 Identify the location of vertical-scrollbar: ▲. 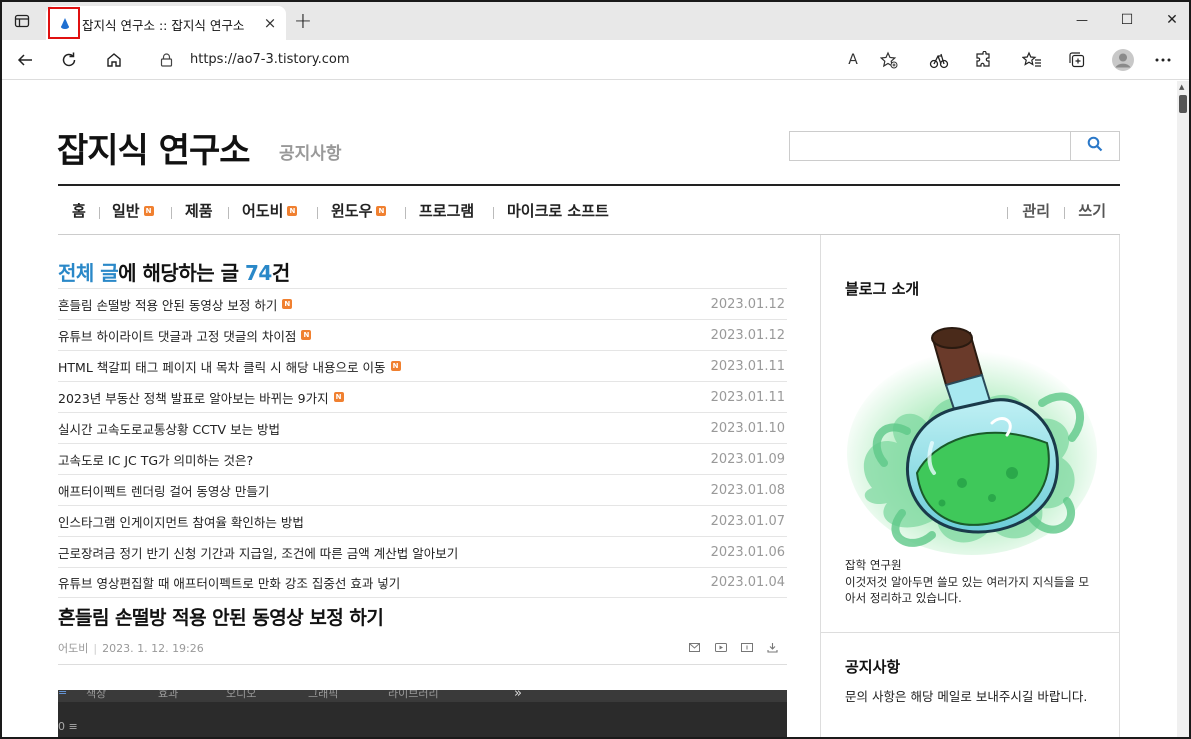
(1183, 409).